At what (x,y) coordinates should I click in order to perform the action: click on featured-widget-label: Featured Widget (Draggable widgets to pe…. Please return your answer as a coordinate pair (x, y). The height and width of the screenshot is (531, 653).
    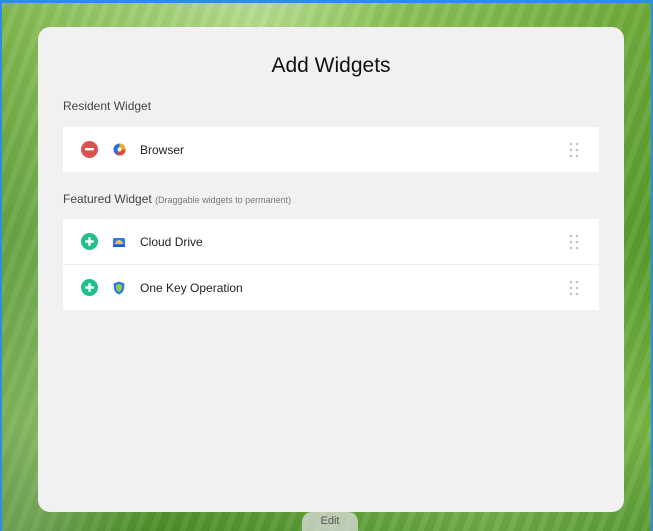
    Looking at the image, I should click on (177, 199).